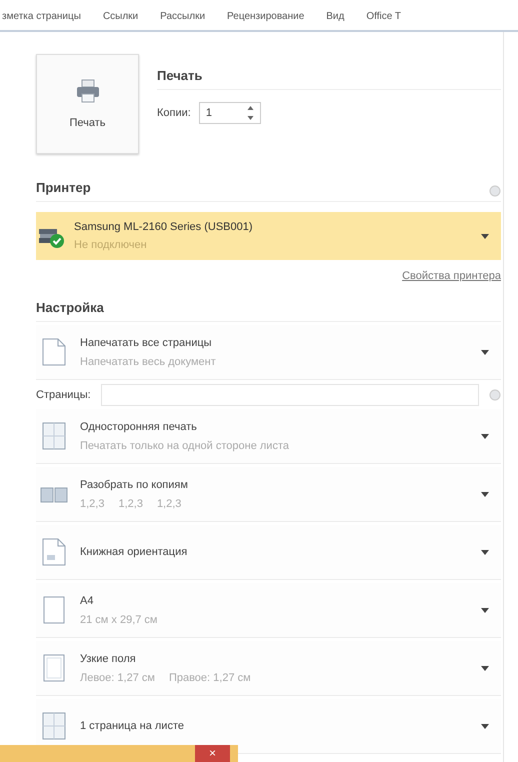 The image size is (518, 762). What do you see at coordinates (87, 600) in the screenshot?
I see `setting-title: A4` at bounding box center [87, 600].